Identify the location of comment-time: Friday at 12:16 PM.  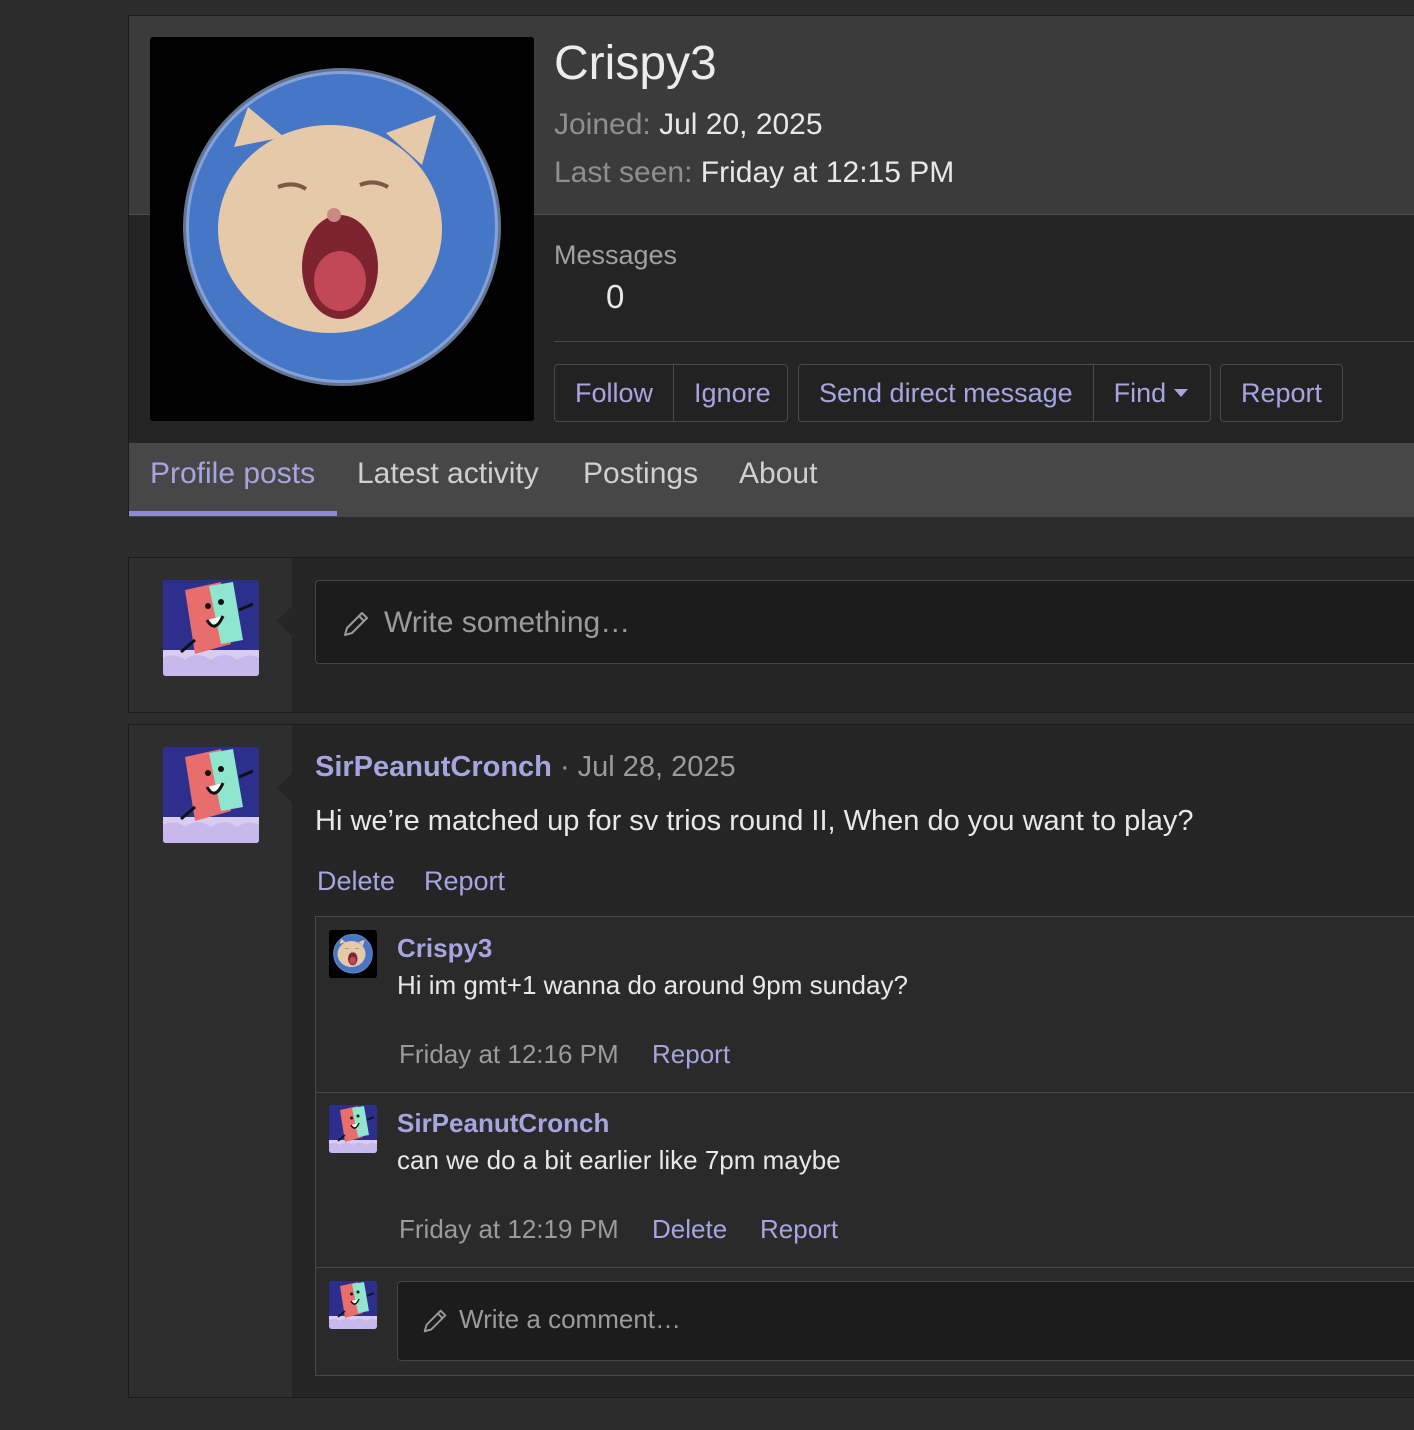
(509, 1054).